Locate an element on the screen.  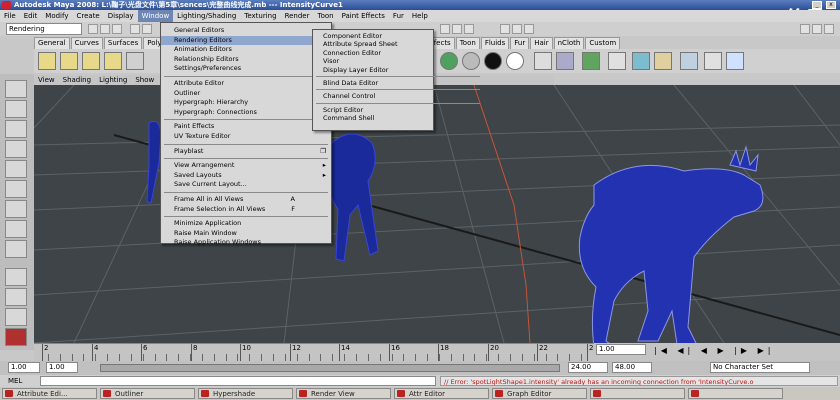
playback-start-field: 1.00 is located at coordinates (62, 367).